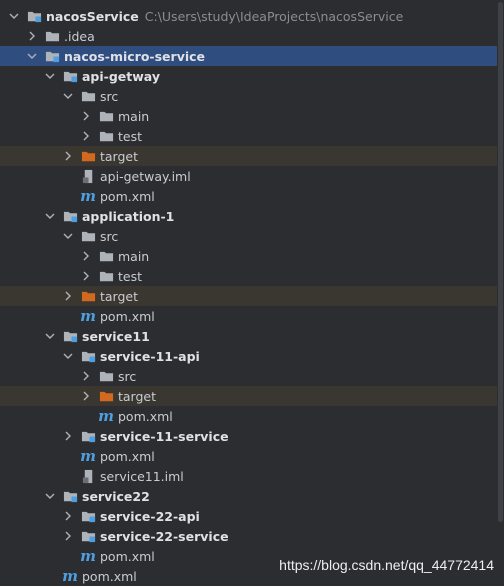 This screenshot has height=586, width=504. I want to click on tree-node-label: service-11-api, so click(150, 356).